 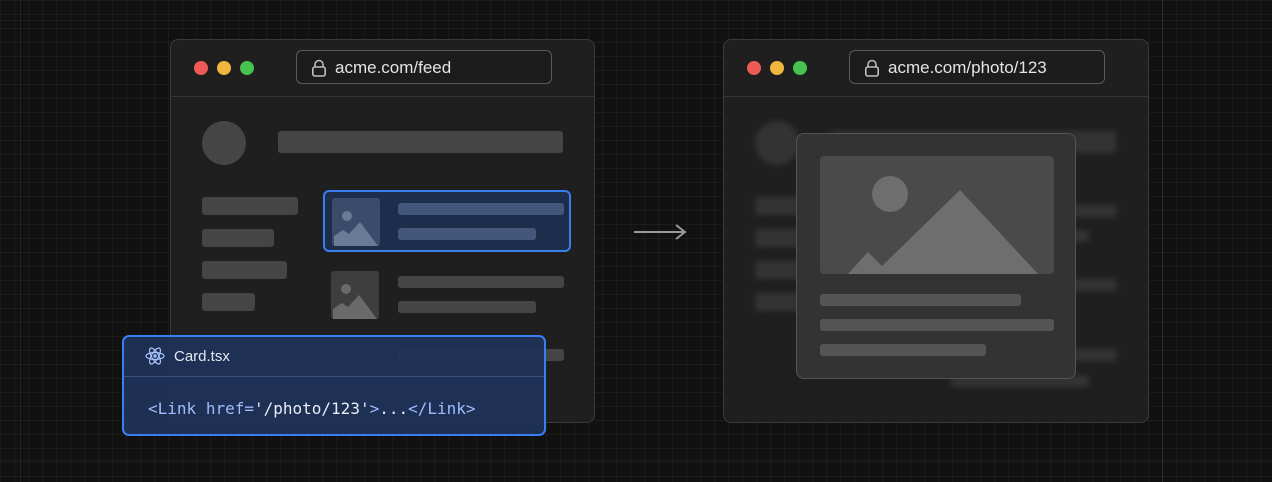 I want to click on arrow-right-icon, so click(x=660, y=232).